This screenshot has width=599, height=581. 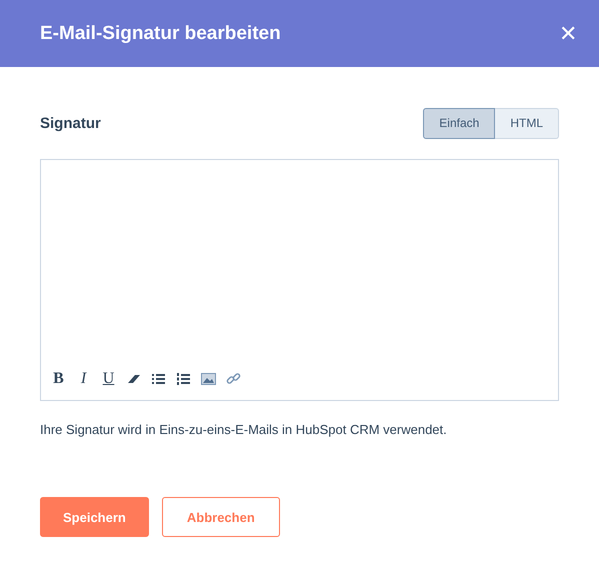 What do you see at coordinates (459, 123) in the screenshot?
I see `mode-toggle: Einfach` at bounding box center [459, 123].